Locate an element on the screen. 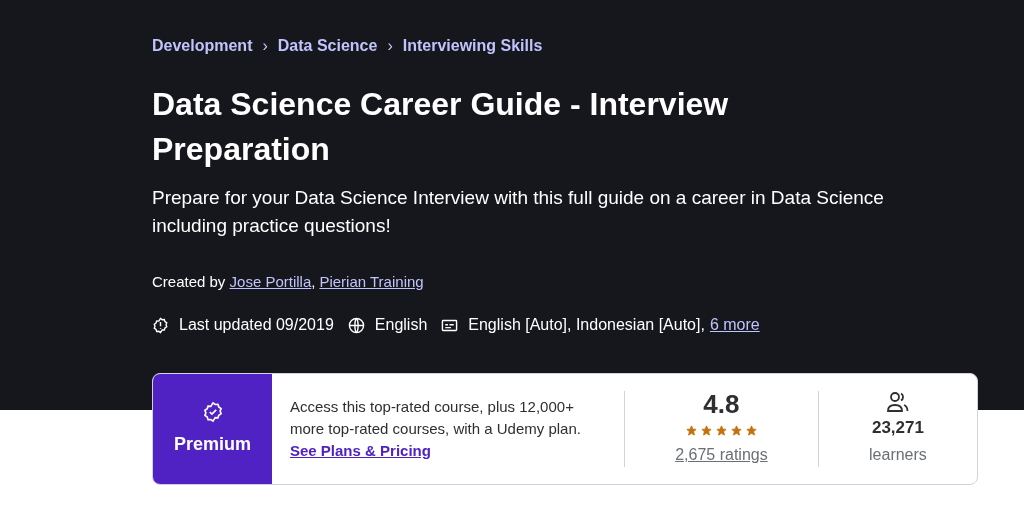 This screenshot has width=1024, height=527. last-updated-text: Last updated 09/2019 is located at coordinates (256, 325).